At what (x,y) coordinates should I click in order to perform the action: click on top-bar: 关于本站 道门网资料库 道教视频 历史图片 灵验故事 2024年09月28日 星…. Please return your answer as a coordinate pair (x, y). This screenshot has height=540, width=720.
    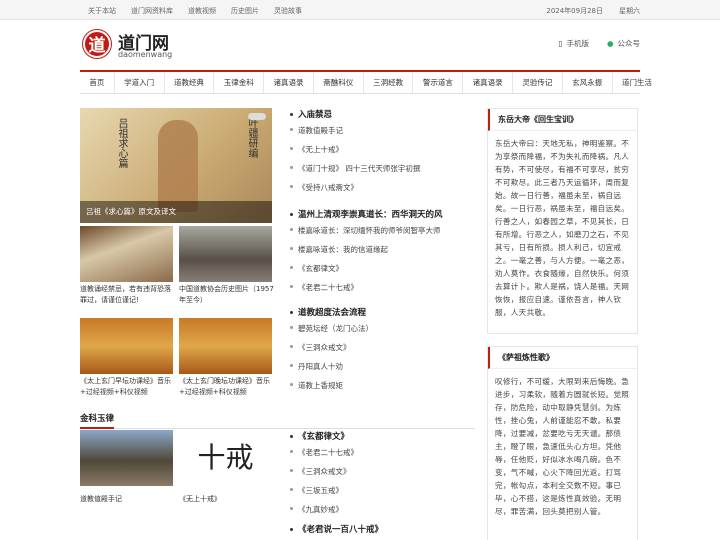
    Looking at the image, I should click on (360, 10).